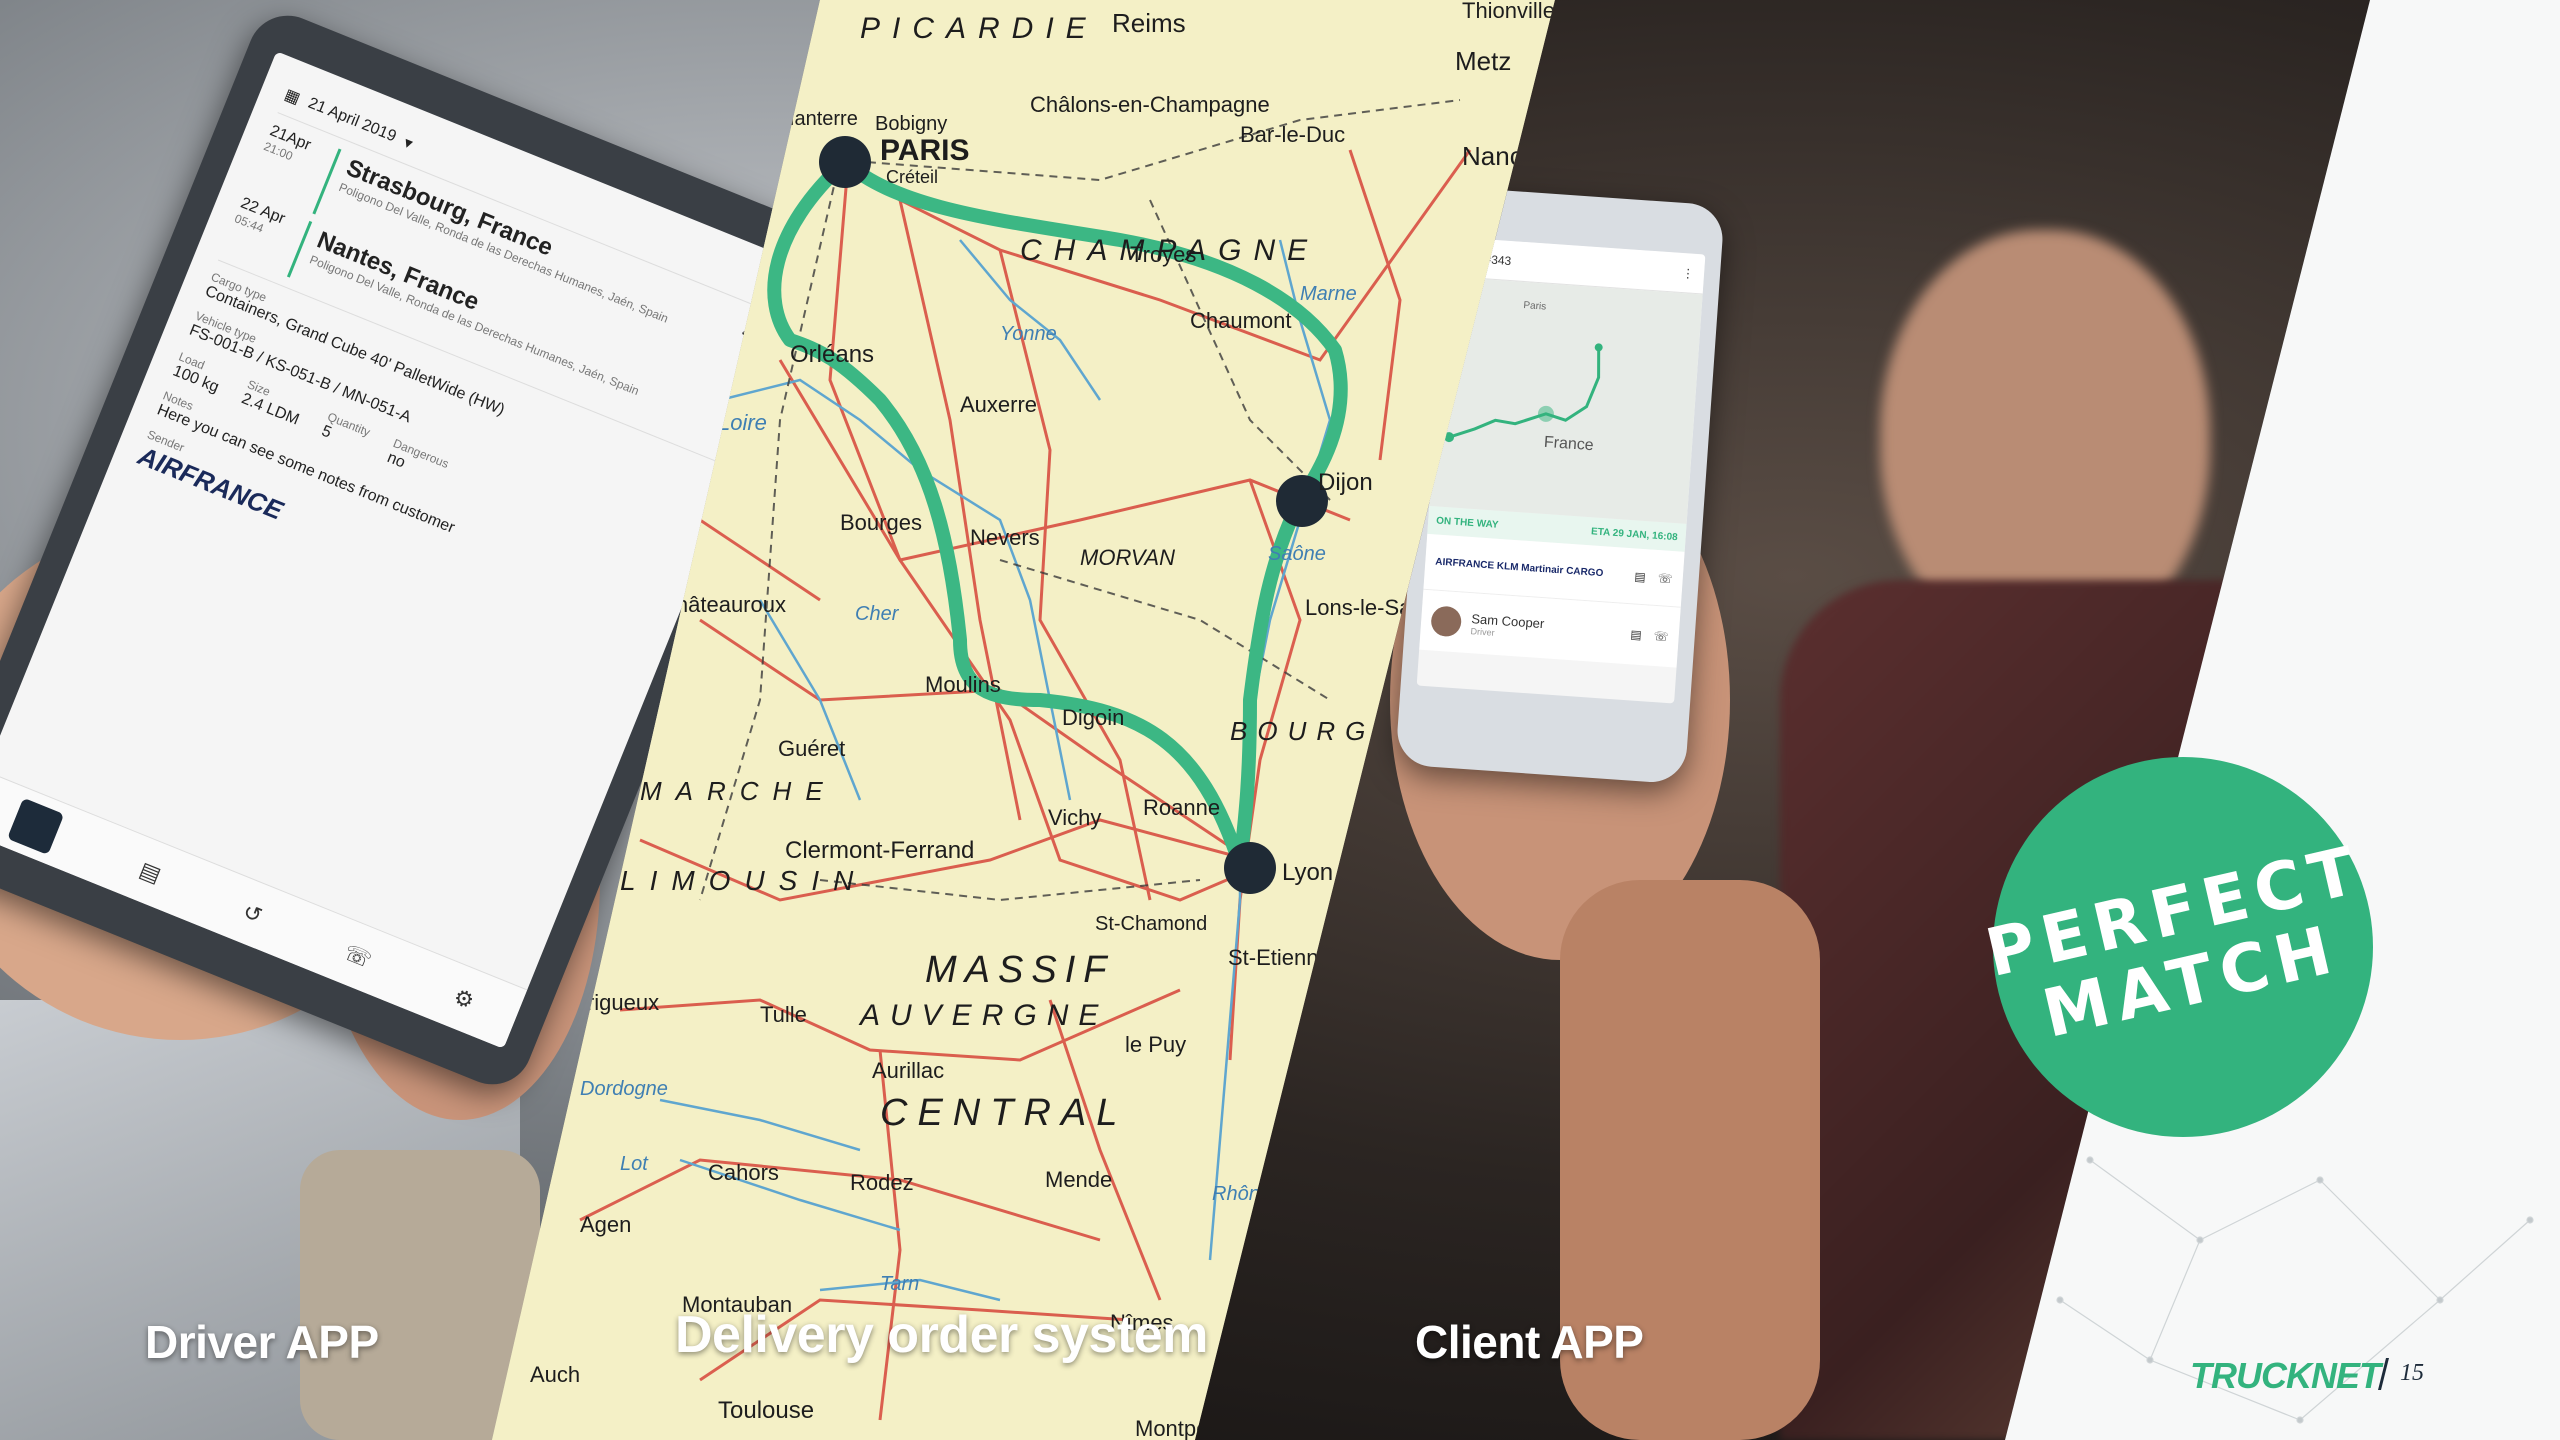  What do you see at coordinates (783, 1014) in the screenshot?
I see `city-label: Tulle` at bounding box center [783, 1014].